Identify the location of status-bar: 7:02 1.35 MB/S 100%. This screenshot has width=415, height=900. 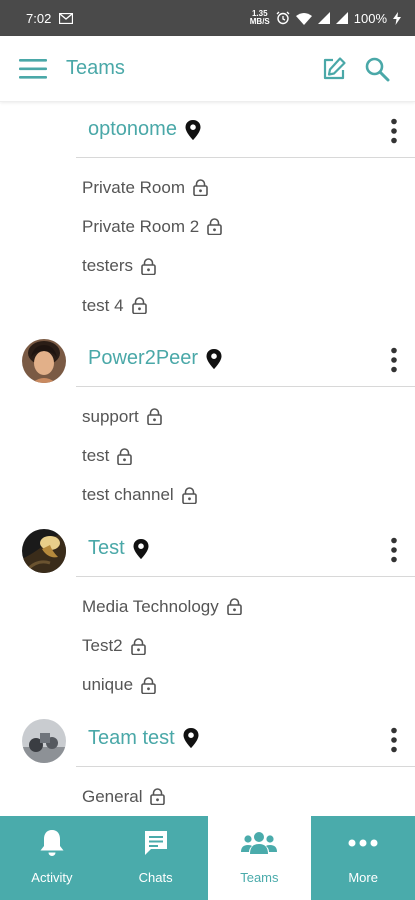
(207, 18).